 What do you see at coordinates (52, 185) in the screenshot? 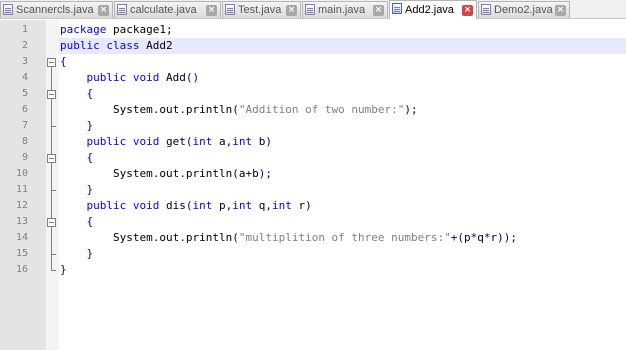
I see `fold-margin` at bounding box center [52, 185].